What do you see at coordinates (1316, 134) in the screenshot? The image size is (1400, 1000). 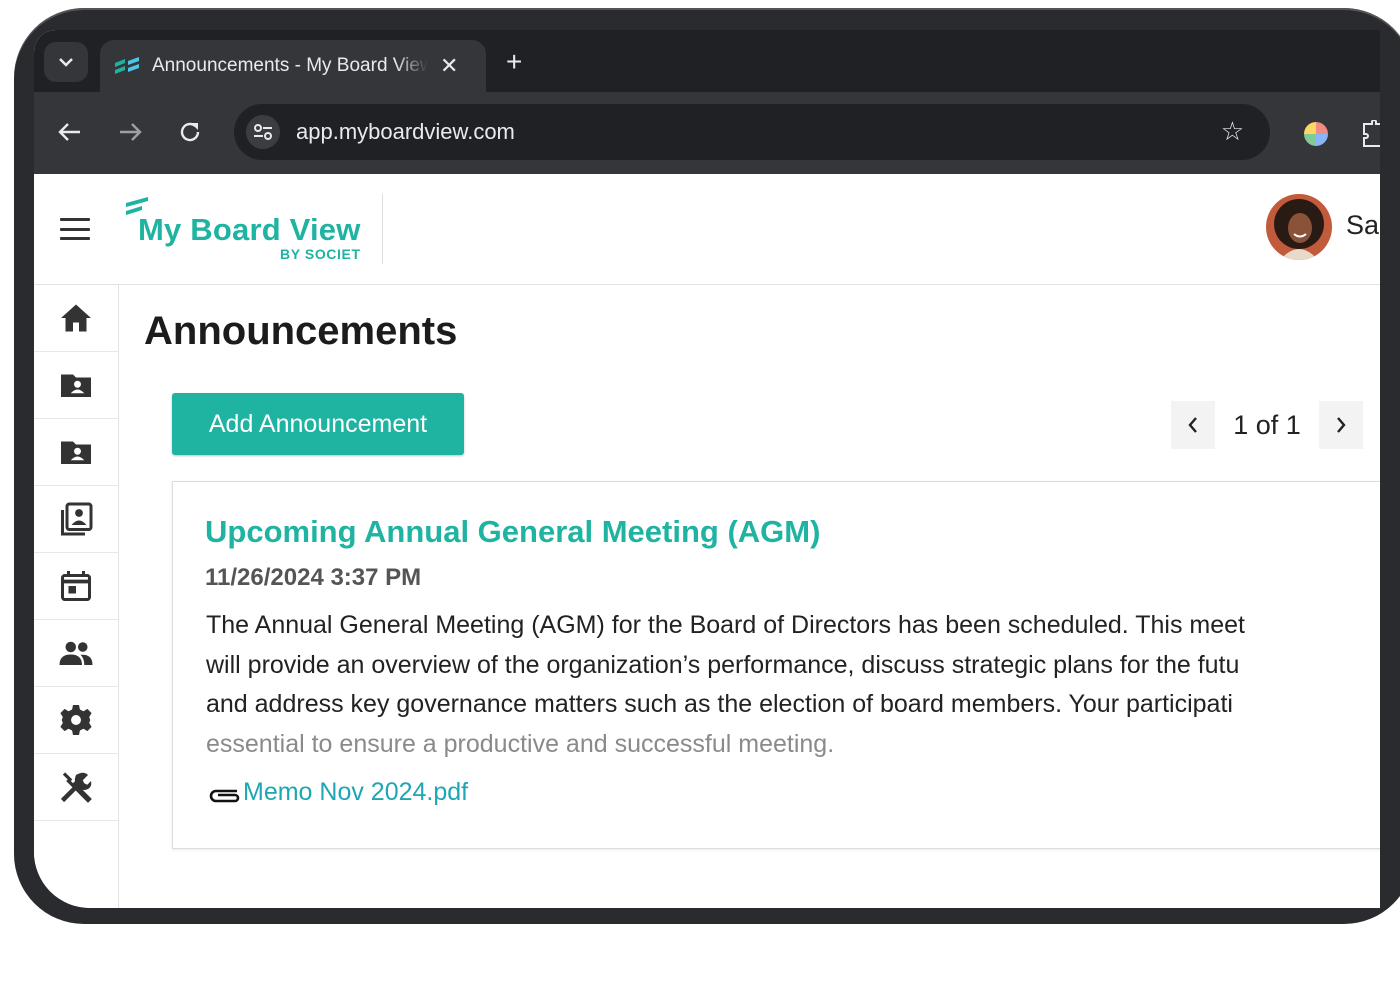 I see `extension-icon` at bounding box center [1316, 134].